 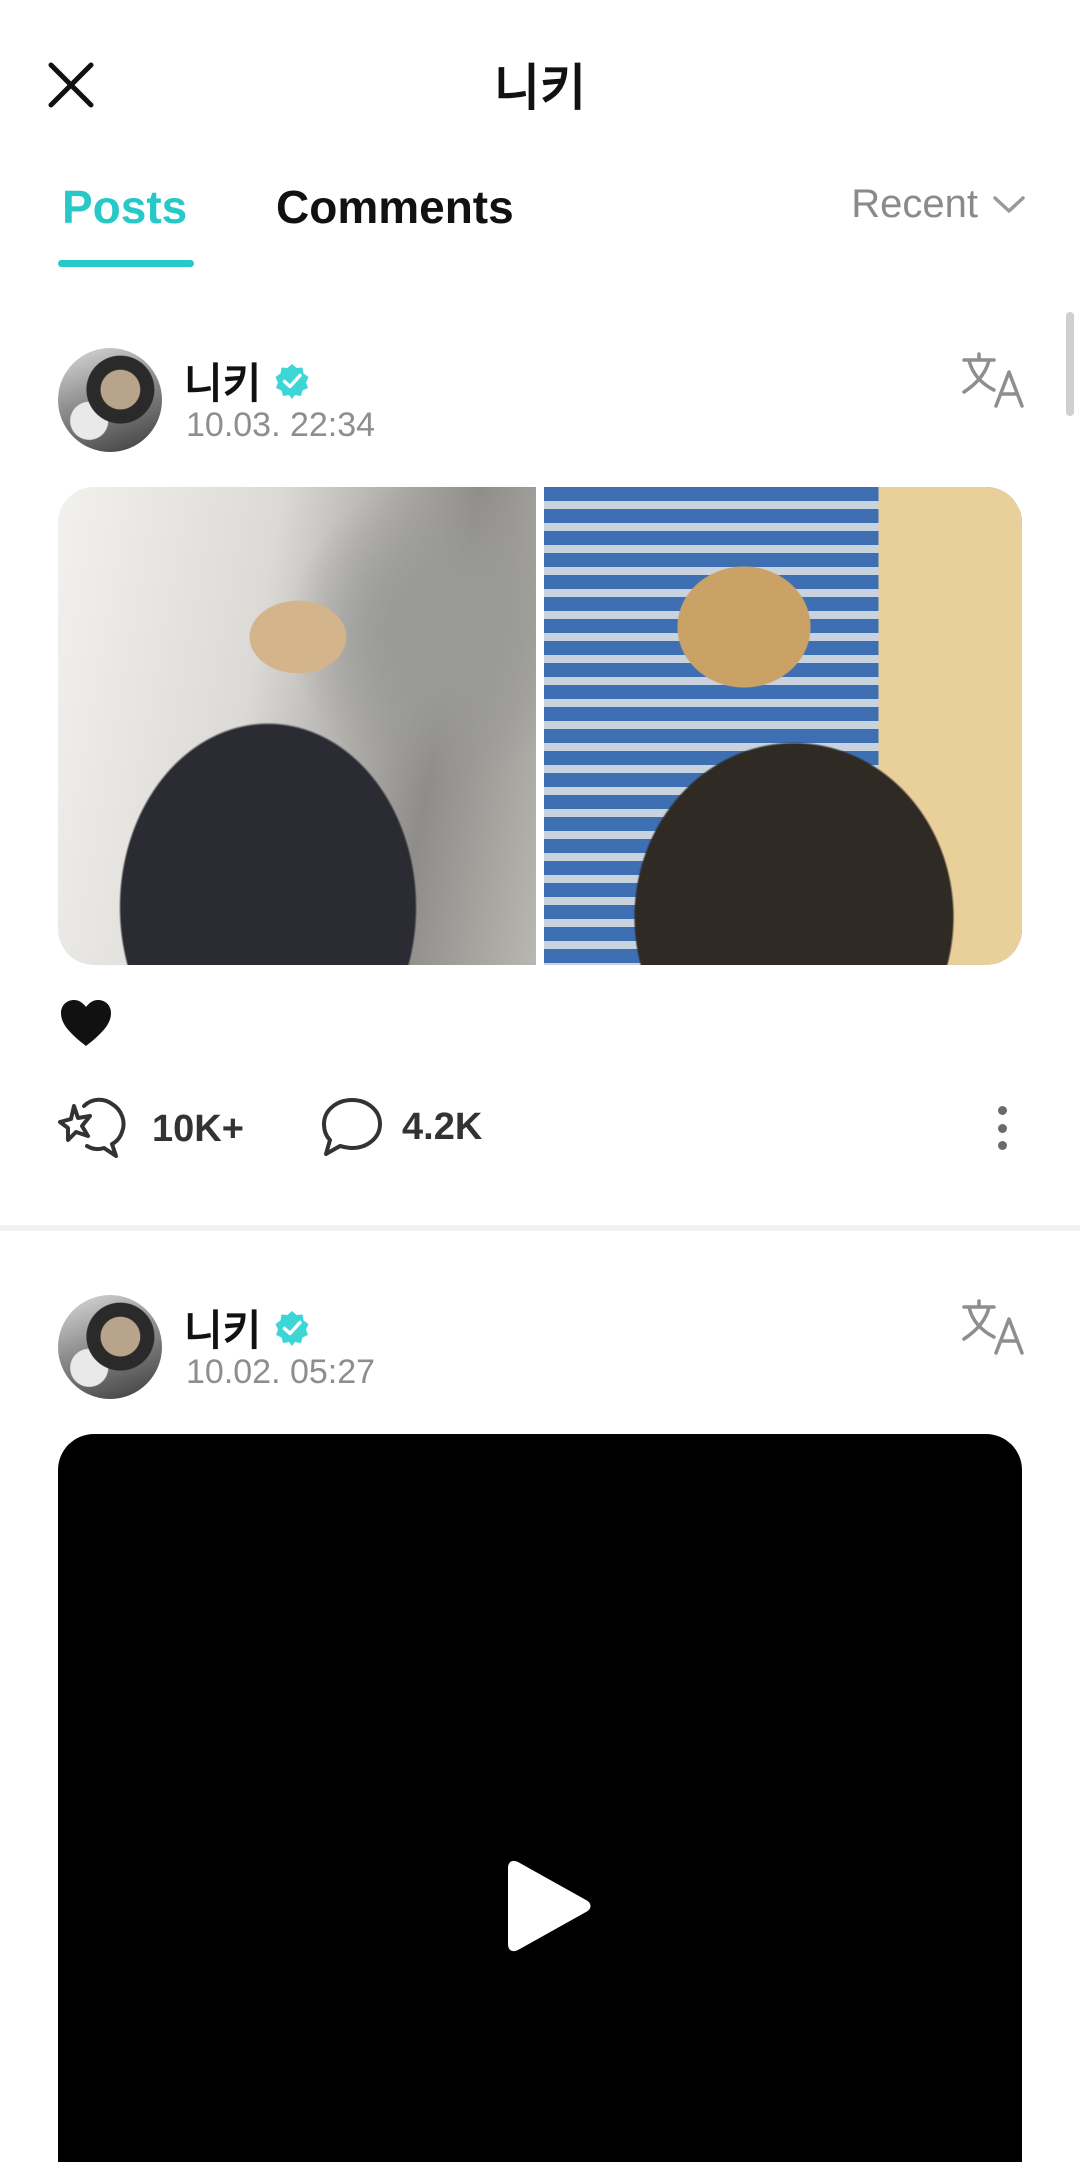 I want to click on like-button: 10K+, so click(x=151, y=1129).